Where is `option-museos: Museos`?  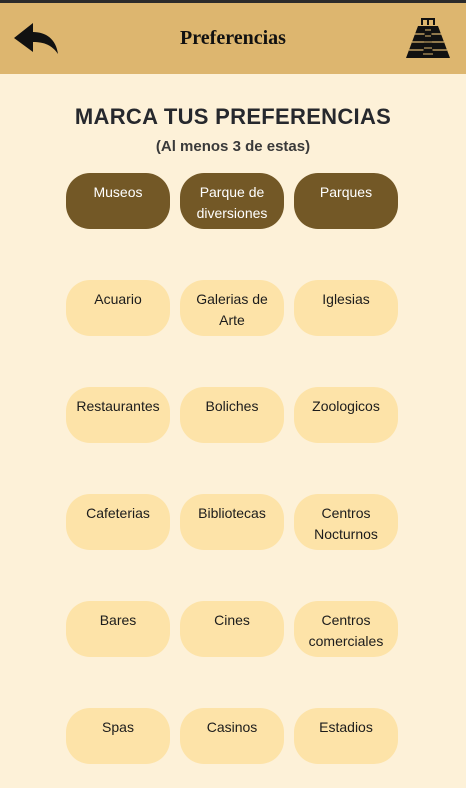 option-museos: Museos is located at coordinates (118, 201).